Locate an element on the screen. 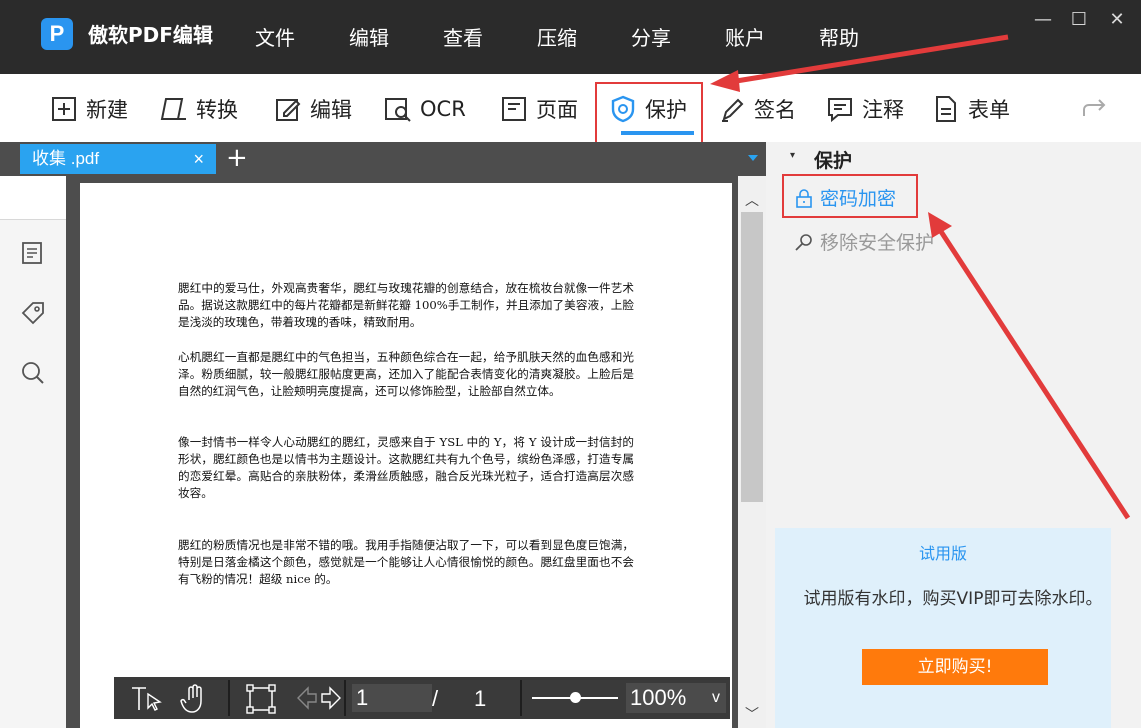 The image size is (1141, 728). zoom-select: 100% v is located at coordinates (676, 698).